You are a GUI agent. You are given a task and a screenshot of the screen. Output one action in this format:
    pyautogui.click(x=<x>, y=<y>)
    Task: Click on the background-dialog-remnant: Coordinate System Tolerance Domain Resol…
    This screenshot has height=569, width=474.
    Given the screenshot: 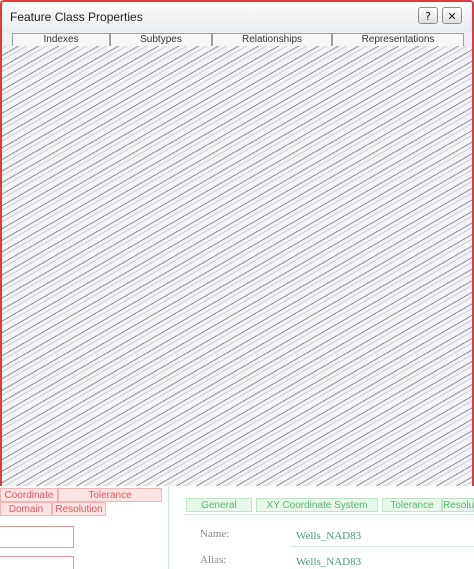 What is the action you would take?
    pyautogui.click(x=237, y=527)
    